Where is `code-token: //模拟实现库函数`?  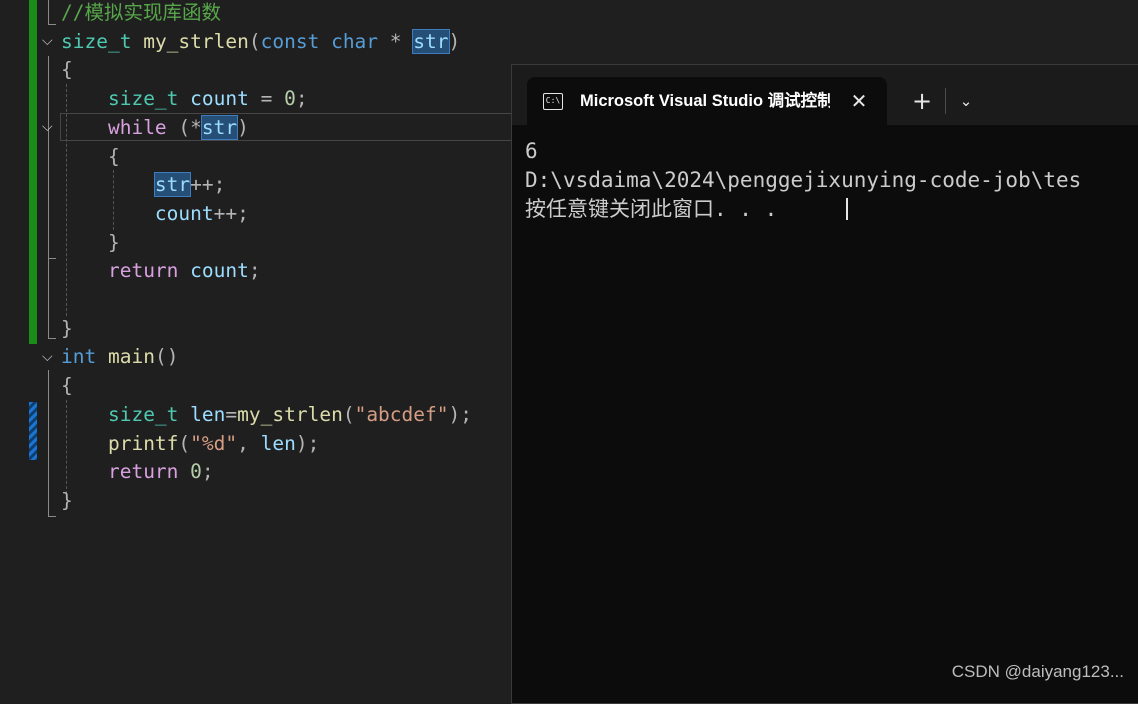
code-token: //模拟实现库函数 is located at coordinates (141, 12).